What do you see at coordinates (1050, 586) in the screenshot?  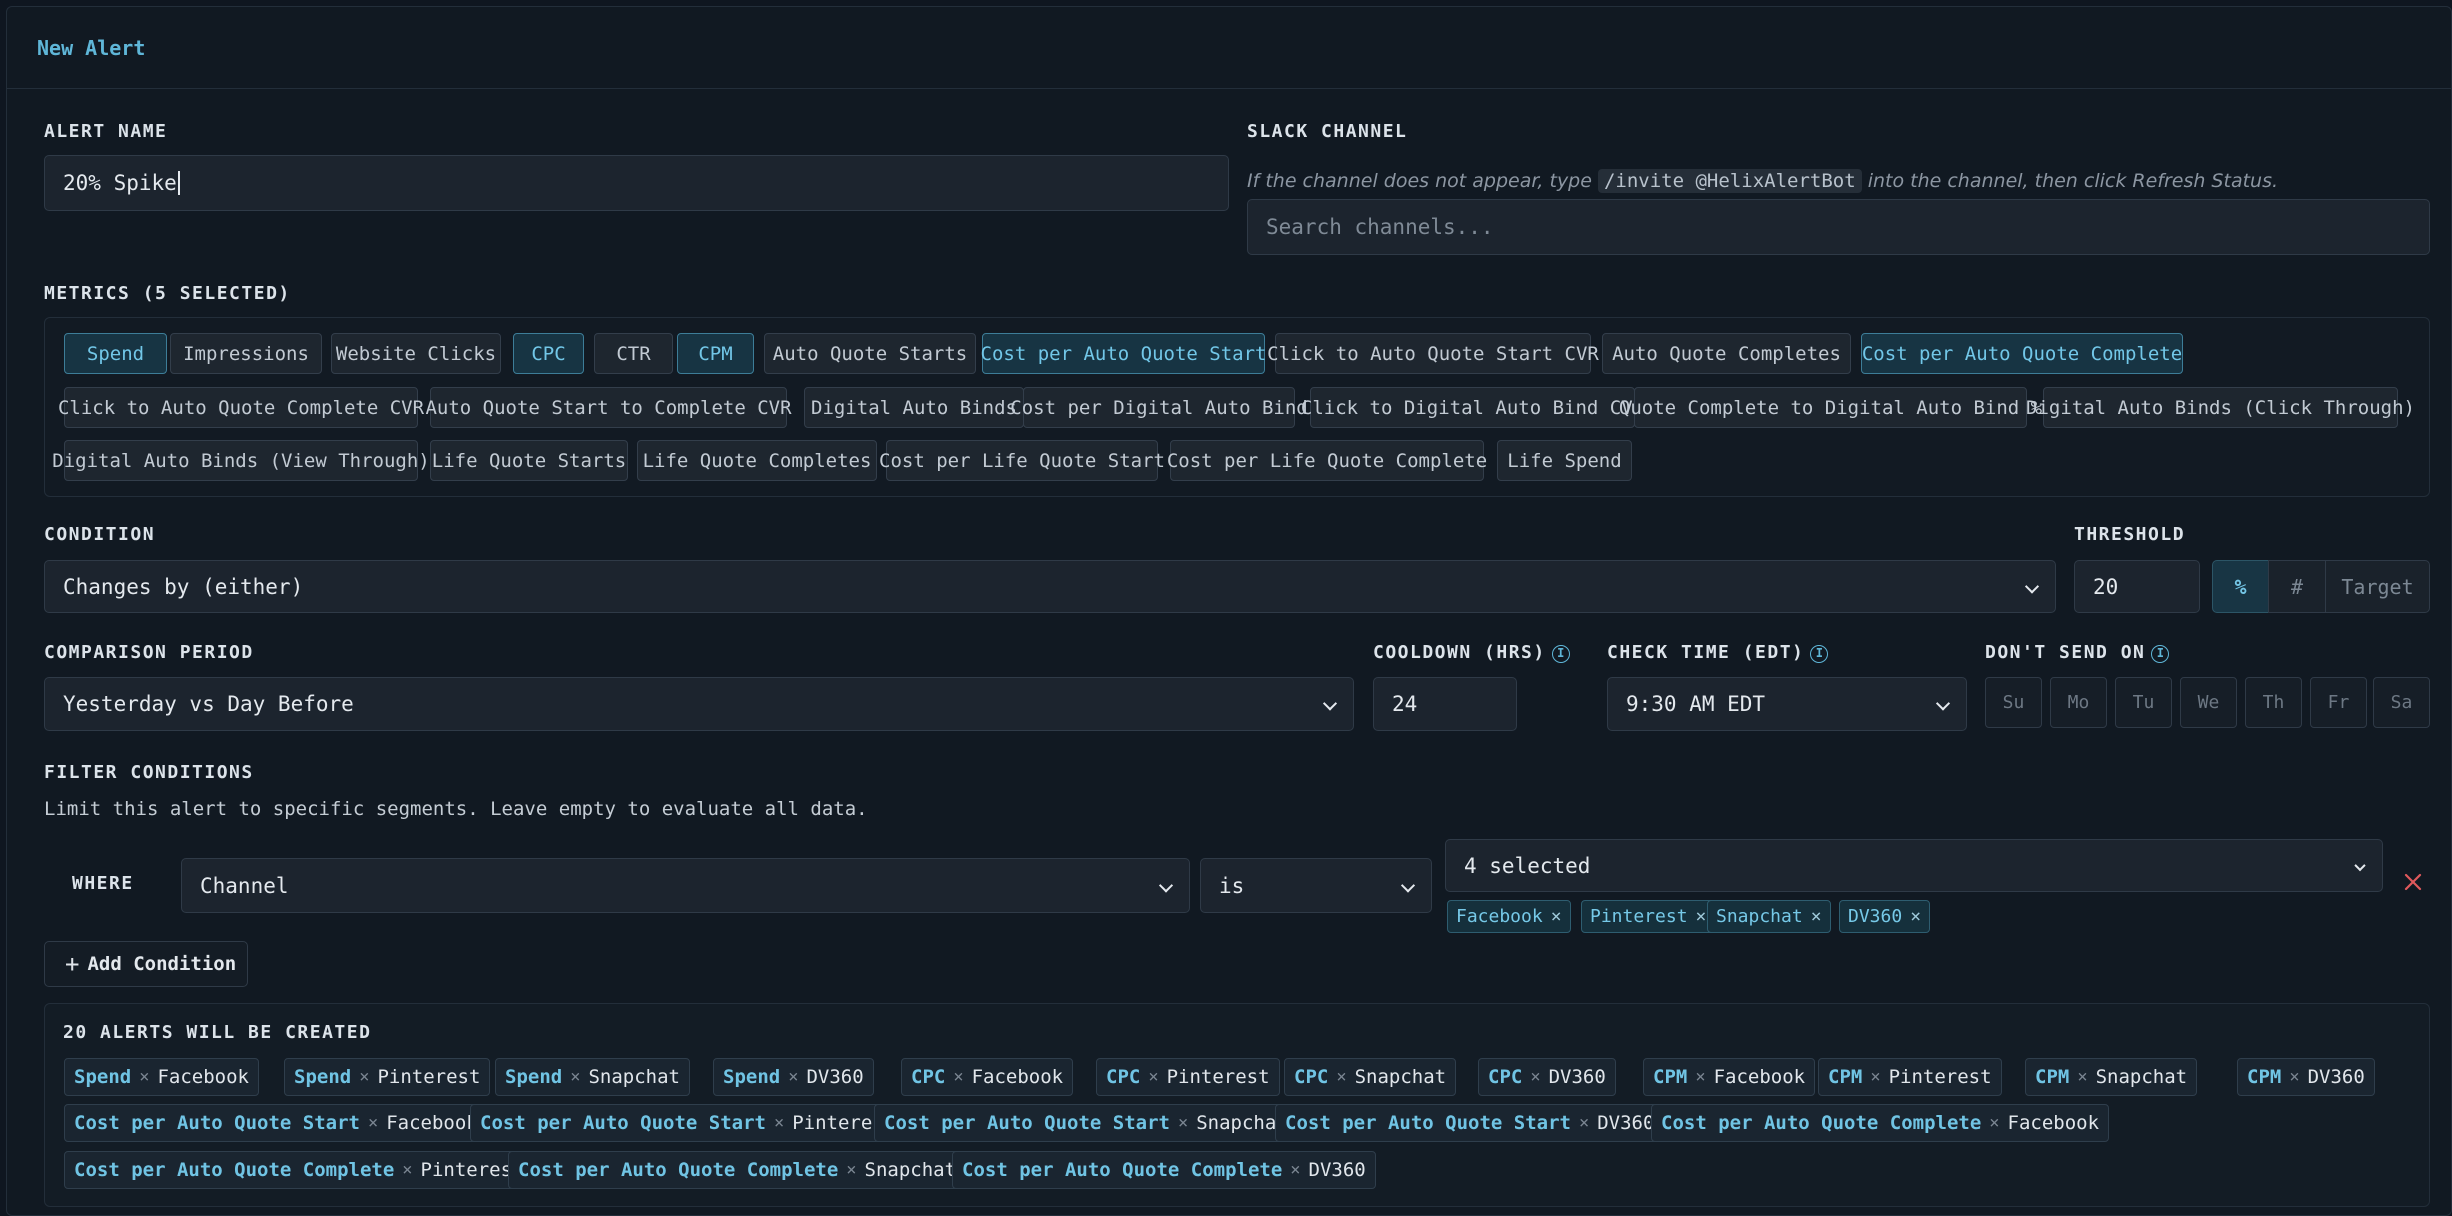 I see `condition-select: Changes by (either)` at bounding box center [1050, 586].